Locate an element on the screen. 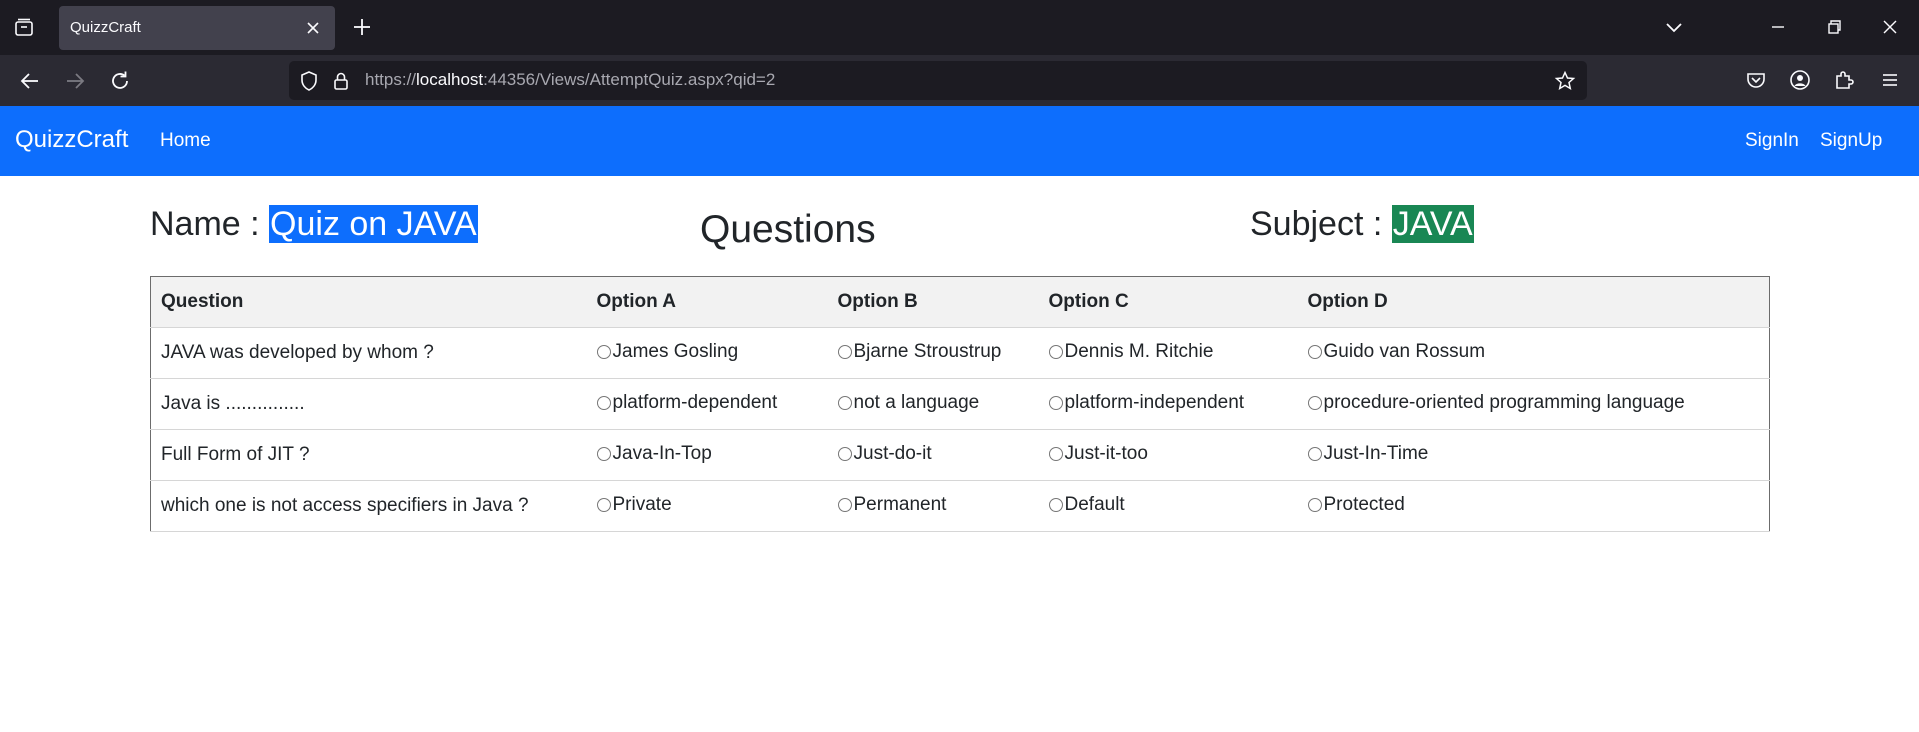  option-d: Just-In-Time is located at coordinates (1368, 454).